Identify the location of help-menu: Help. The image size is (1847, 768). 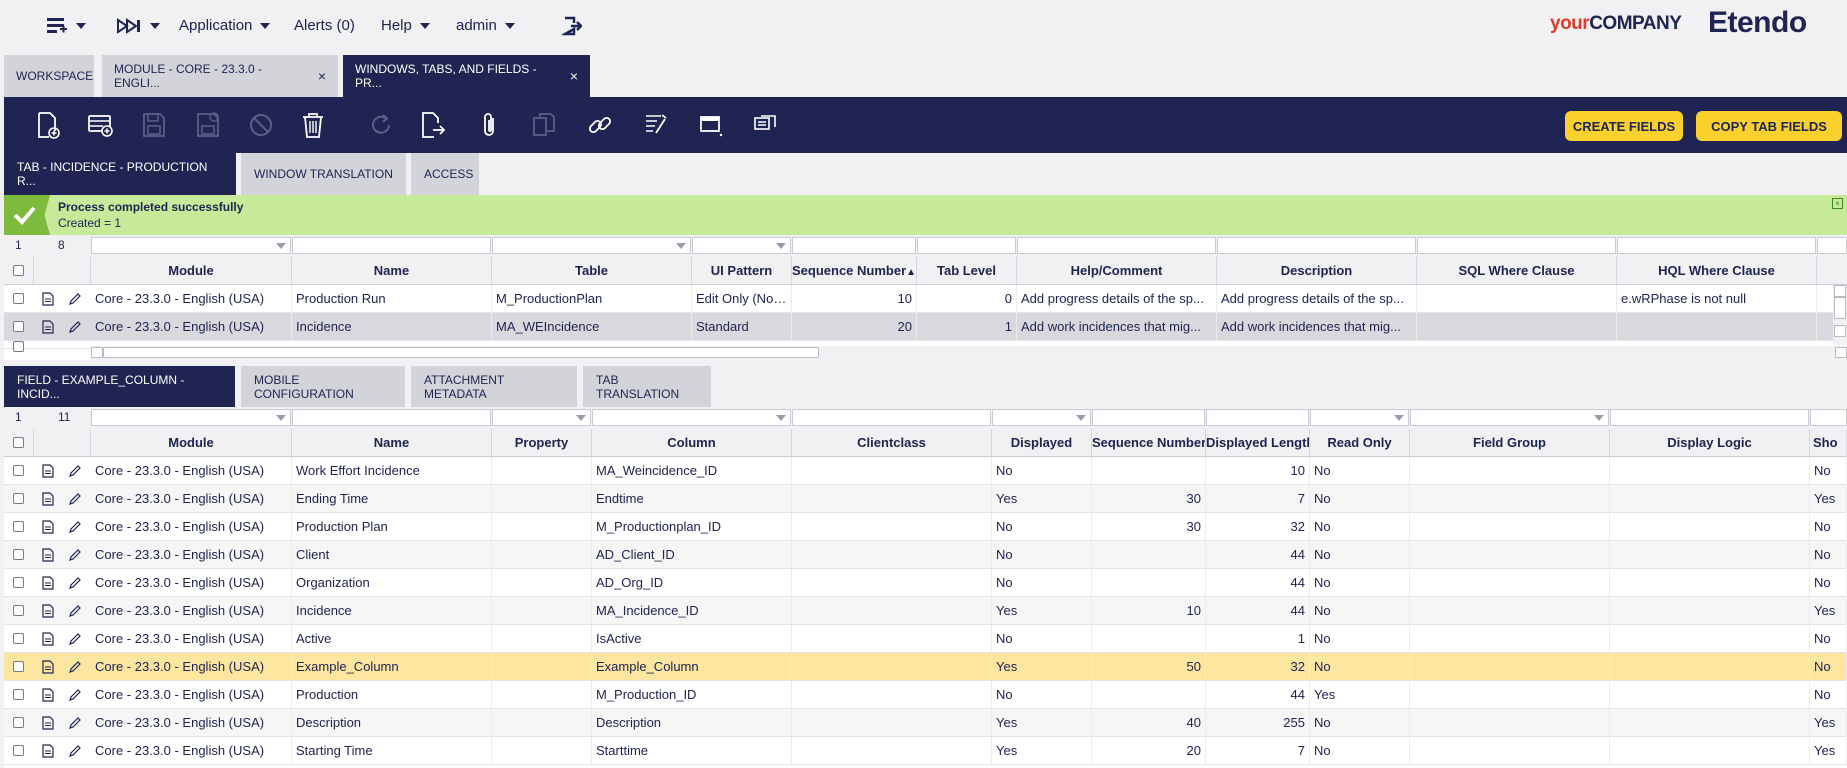
(405, 25).